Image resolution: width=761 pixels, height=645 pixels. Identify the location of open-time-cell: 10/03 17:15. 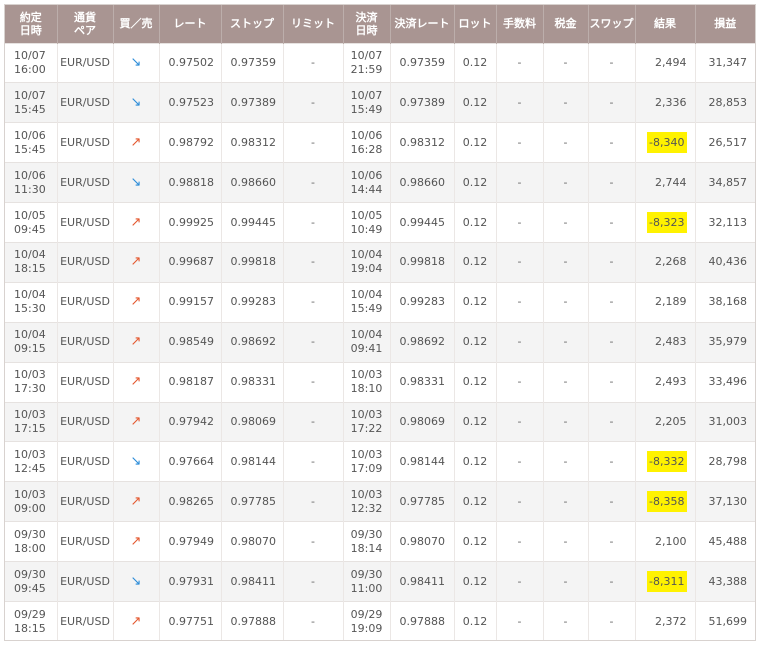
(31, 422).